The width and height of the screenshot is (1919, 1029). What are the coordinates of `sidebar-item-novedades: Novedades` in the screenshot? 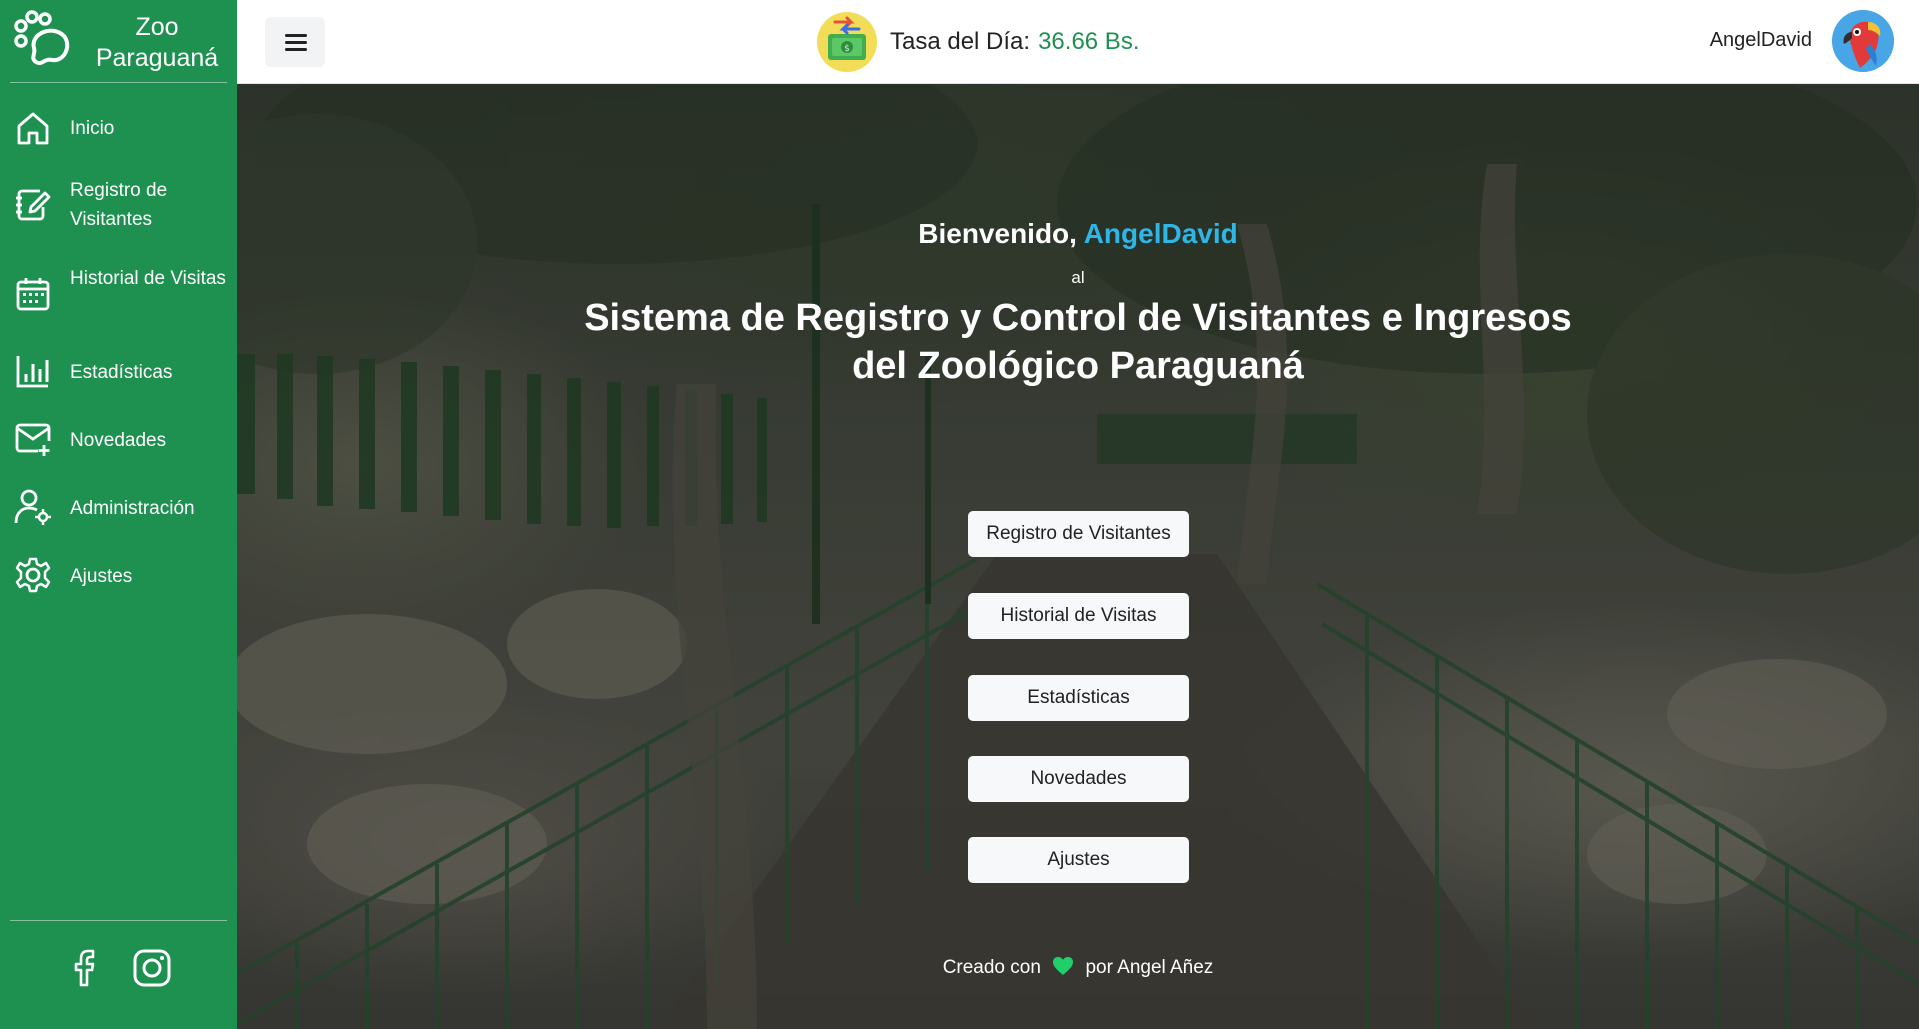 It's located at (118, 440).